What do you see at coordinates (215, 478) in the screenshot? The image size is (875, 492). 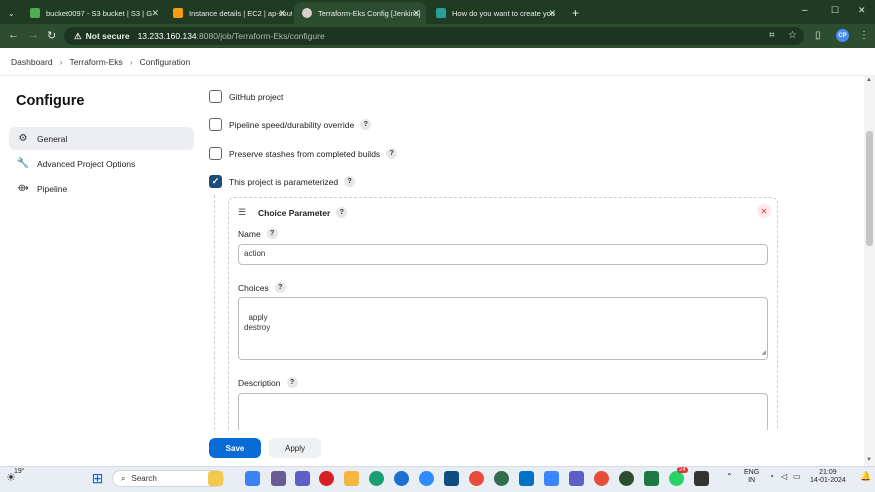 I see `news-icon` at bounding box center [215, 478].